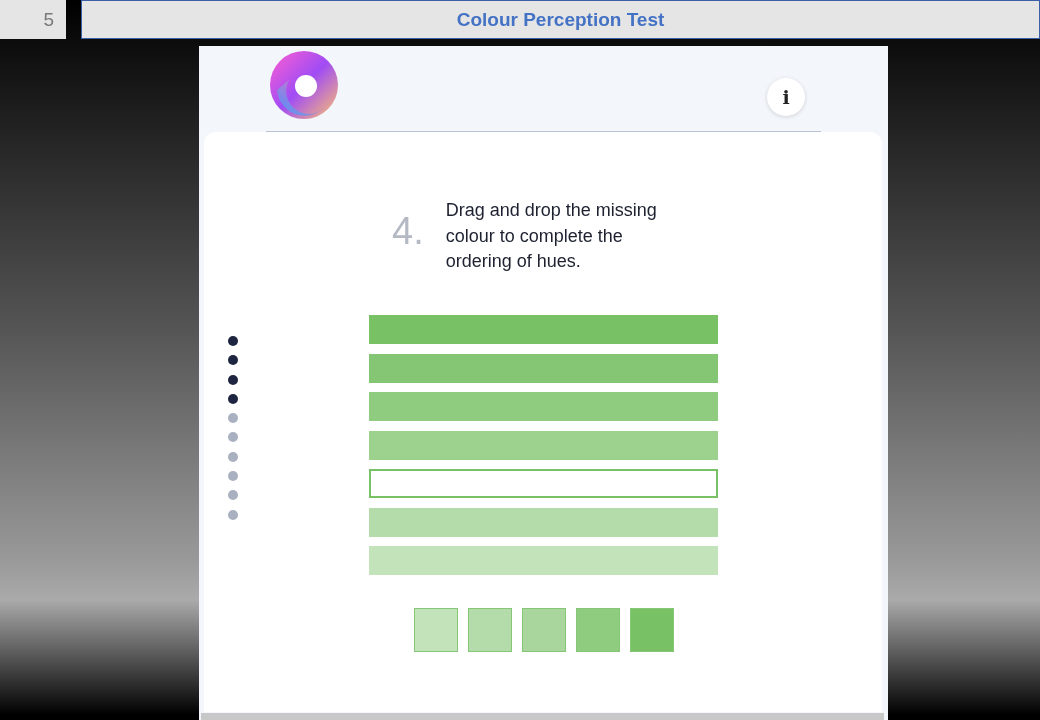  I want to click on scrollbar, so click(542, 716).